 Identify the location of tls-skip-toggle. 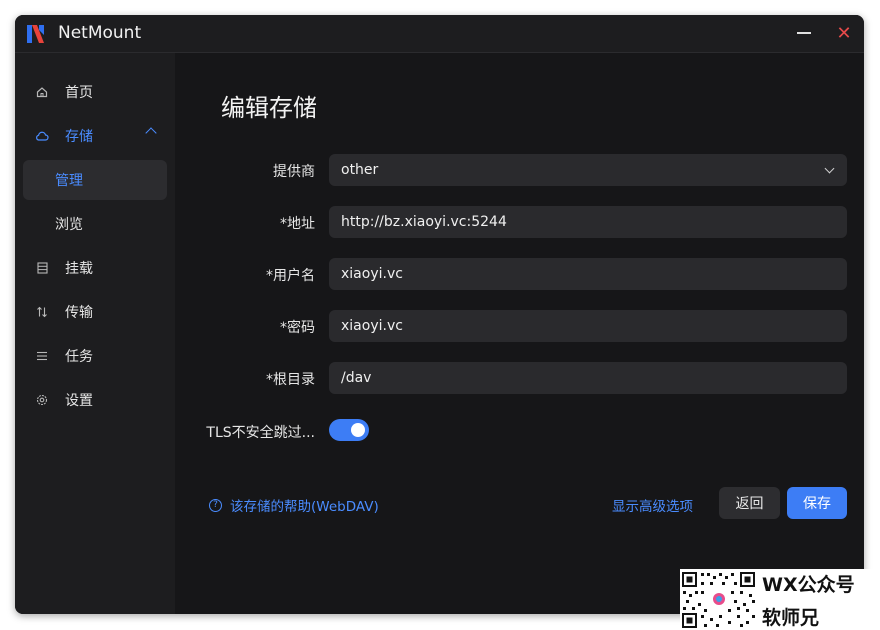
(349, 430).